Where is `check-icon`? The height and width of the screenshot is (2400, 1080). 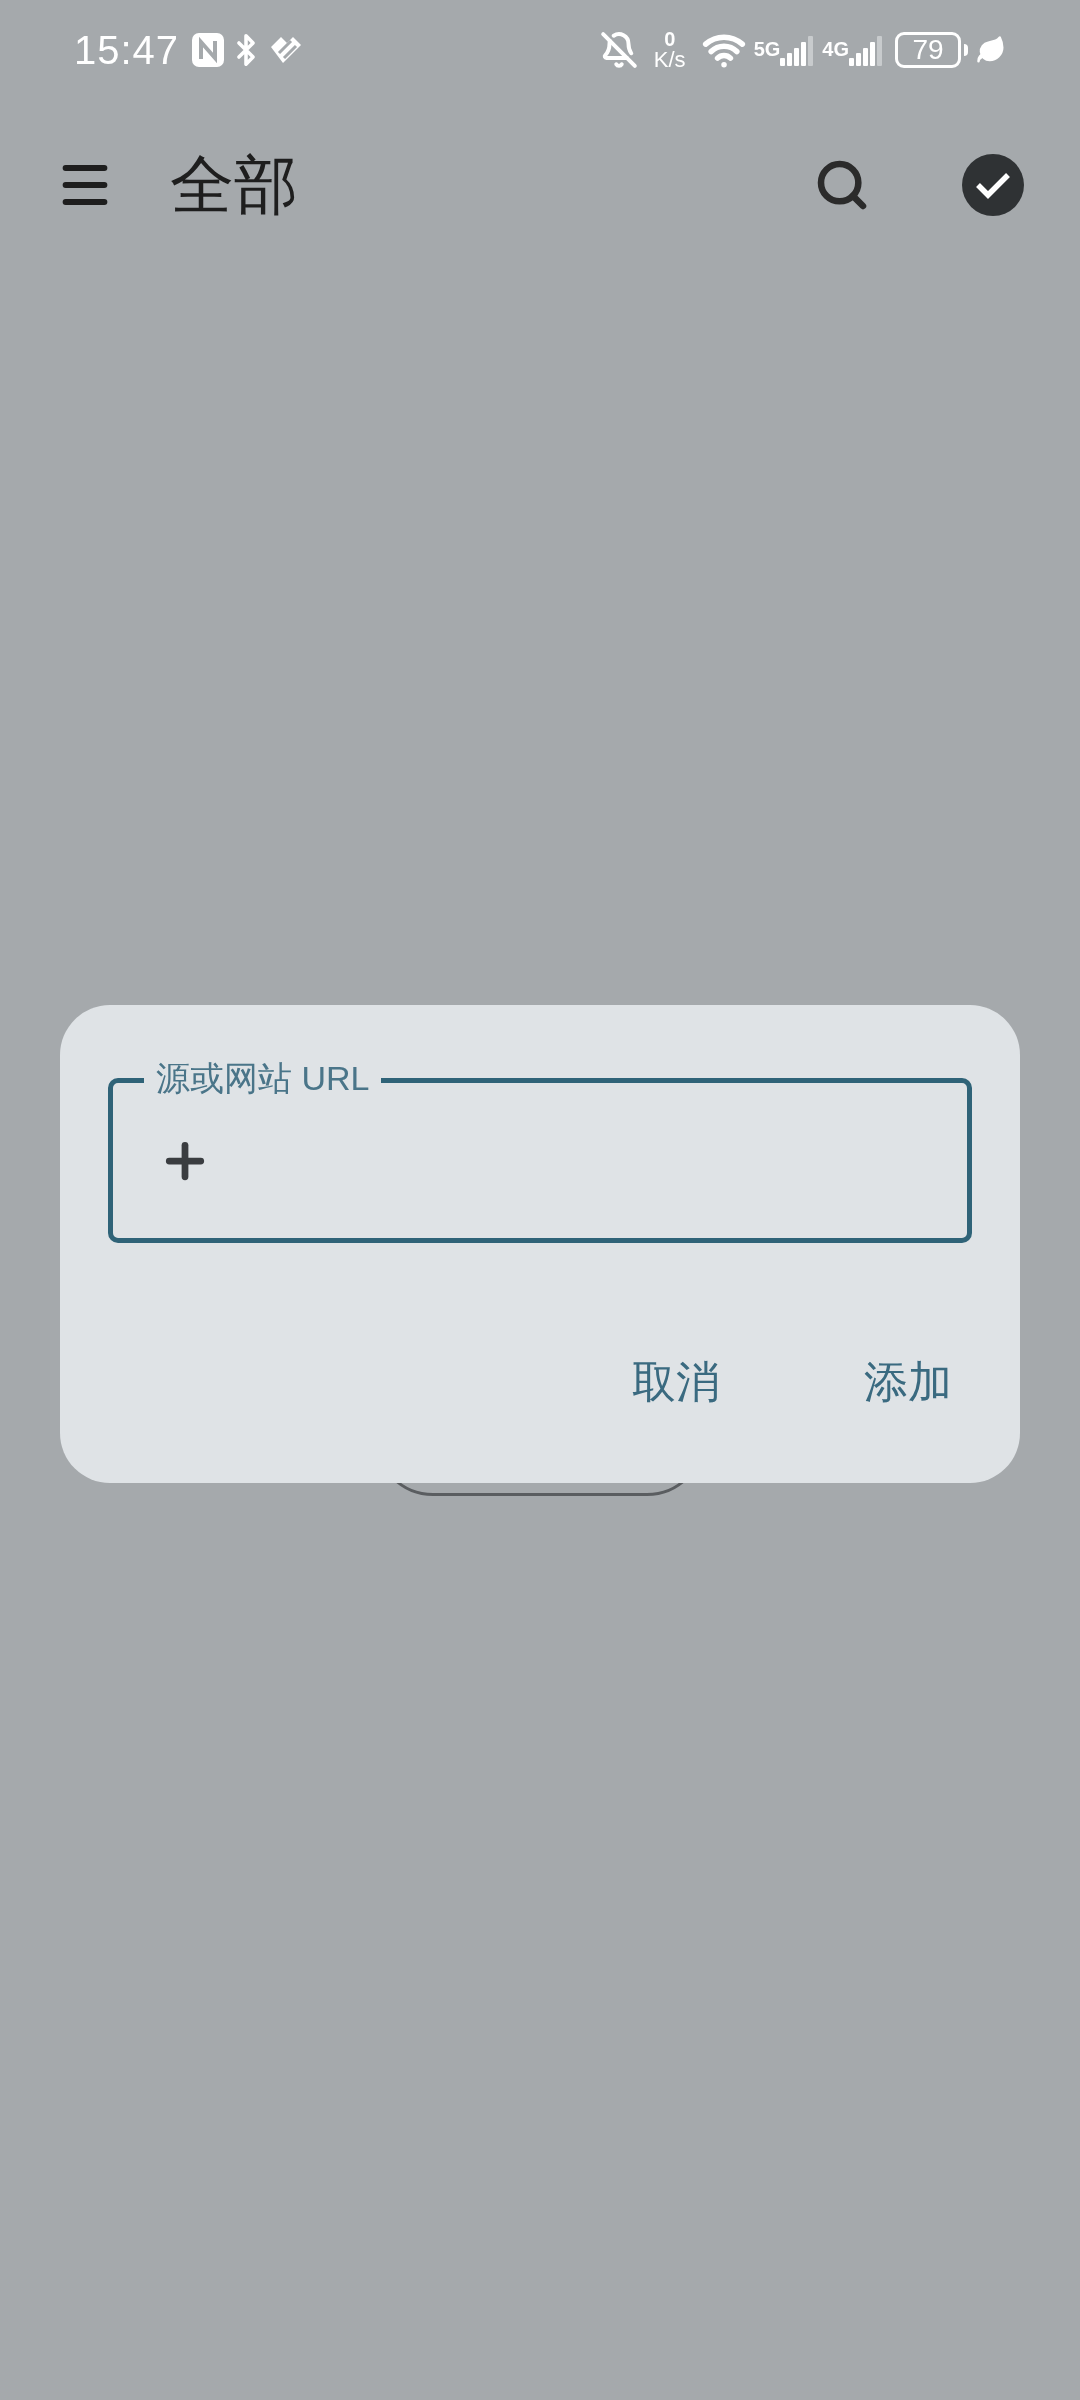
check-icon is located at coordinates (993, 185).